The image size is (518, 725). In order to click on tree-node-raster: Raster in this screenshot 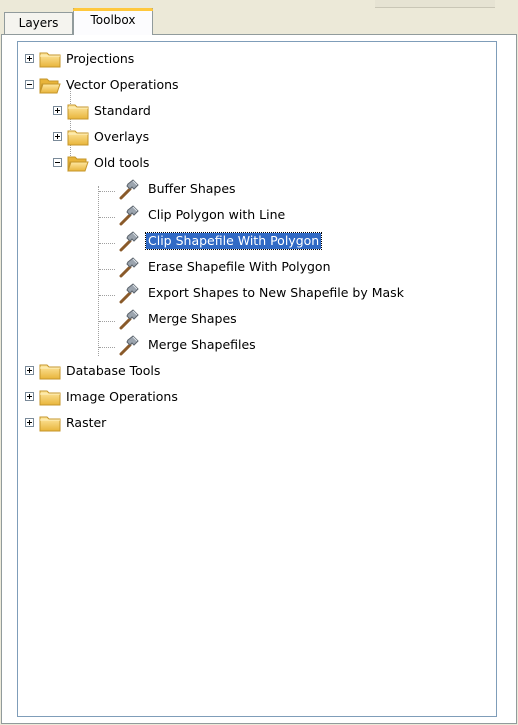, I will do `click(257, 423)`.